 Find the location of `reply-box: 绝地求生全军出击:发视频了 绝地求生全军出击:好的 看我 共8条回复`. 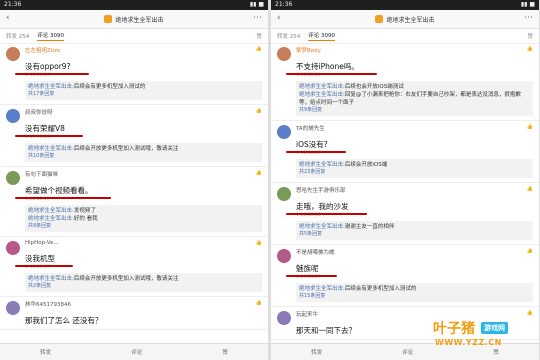

reply-box: 绝地求生全军出击:发视频了 绝地求生全军出击:好的 看我 共8条回复 is located at coordinates (143, 218).